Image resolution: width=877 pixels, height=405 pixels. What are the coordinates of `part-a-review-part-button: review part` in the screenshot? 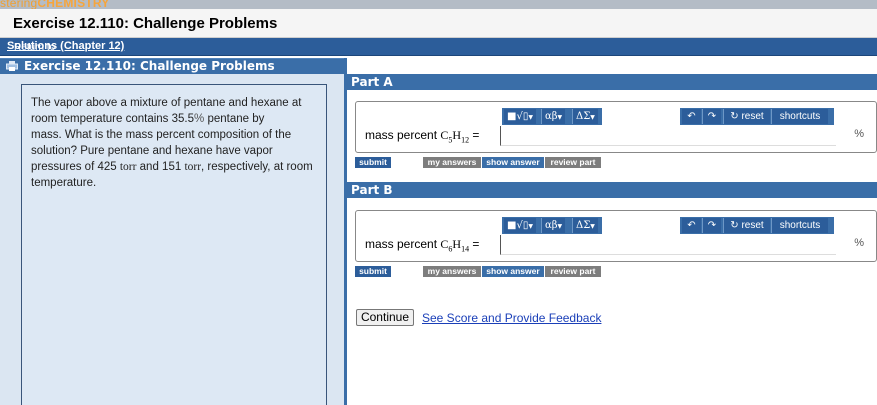 It's located at (573, 162).